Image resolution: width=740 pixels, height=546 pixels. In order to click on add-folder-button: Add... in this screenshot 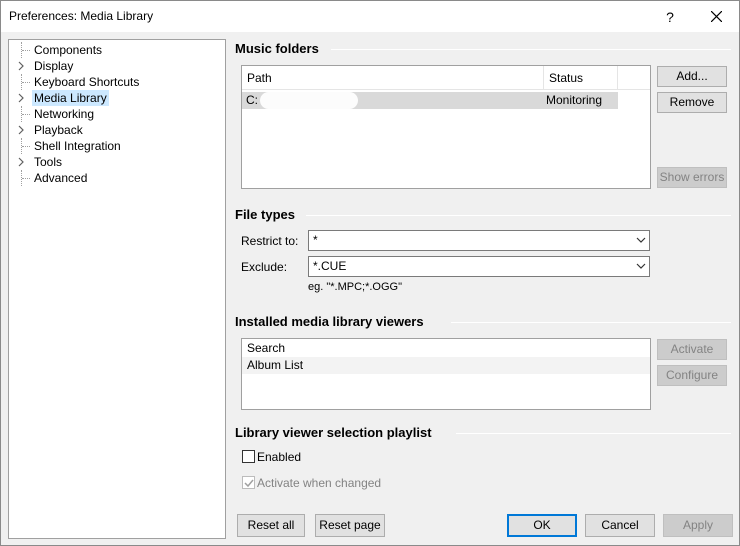, I will do `click(692, 76)`.